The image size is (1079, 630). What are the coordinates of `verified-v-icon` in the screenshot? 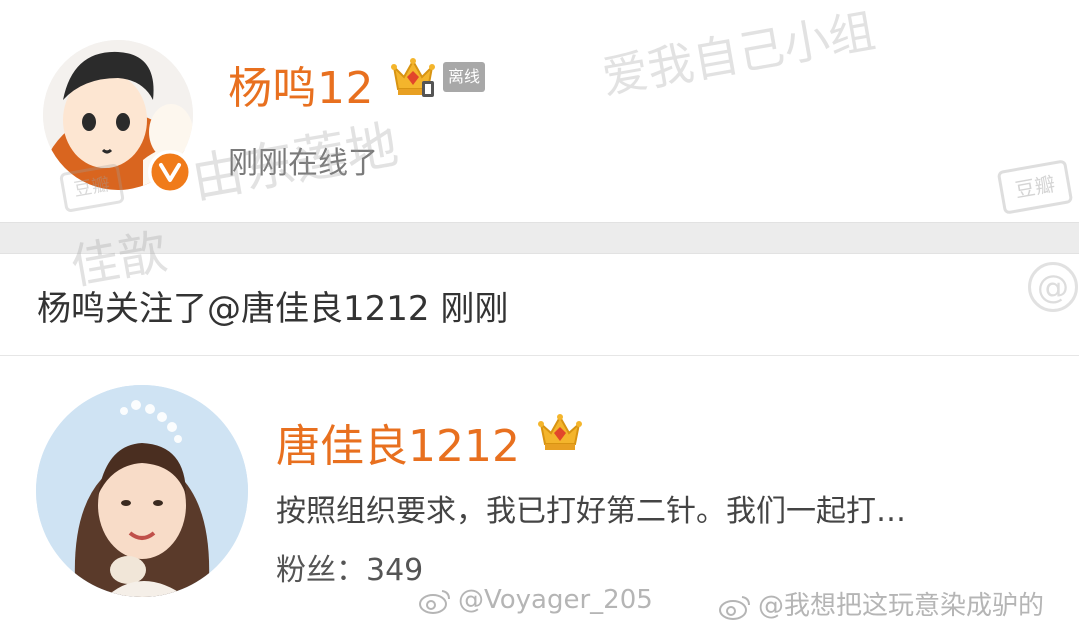 It's located at (170, 172).